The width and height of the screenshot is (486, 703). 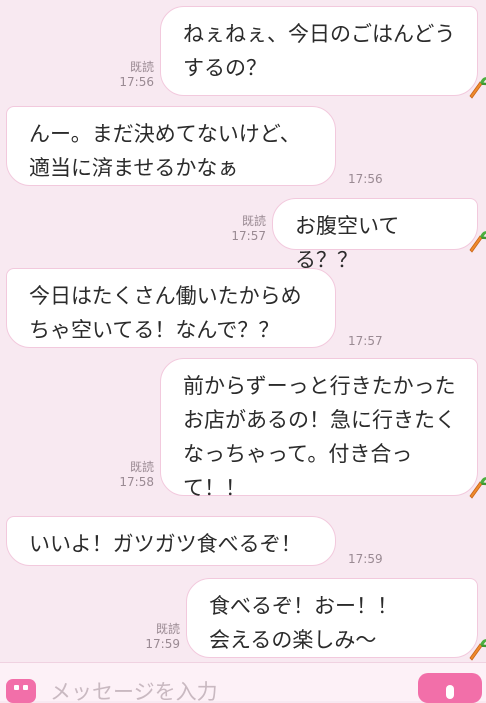 I want to click on sent-message-bubble: 前からずーっと行きたかった お店があるの！急に行きたく なっちゃって。付き合っ て！！, so click(x=319, y=429).